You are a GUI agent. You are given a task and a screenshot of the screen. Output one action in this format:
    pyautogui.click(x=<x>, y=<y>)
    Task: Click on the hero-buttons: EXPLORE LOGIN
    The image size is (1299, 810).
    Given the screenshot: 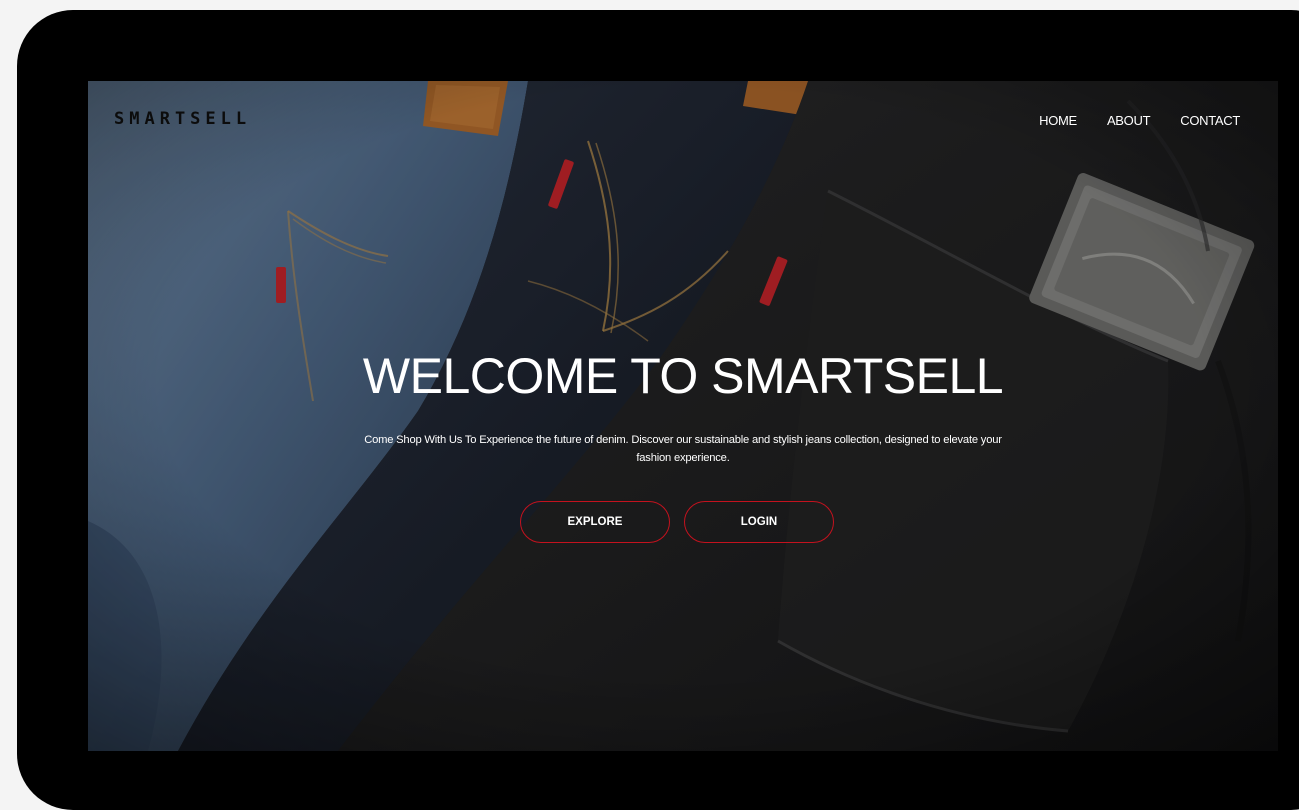 What is the action you would take?
    pyautogui.click(x=677, y=522)
    